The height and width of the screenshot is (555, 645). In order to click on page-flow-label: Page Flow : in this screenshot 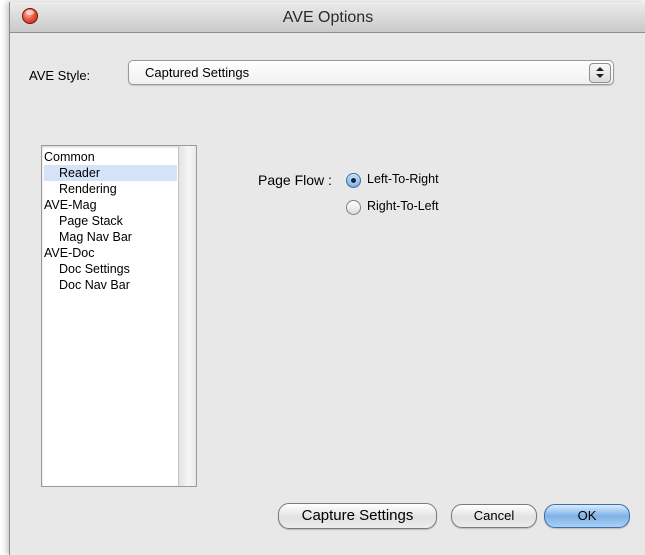, I will do `click(295, 180)`.